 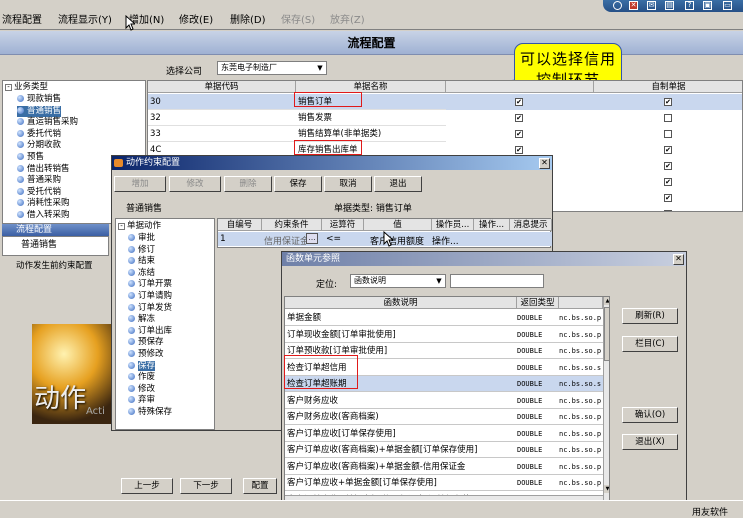 I want to click on tree-item: 消耗性采购, so click(x=43, y=203).